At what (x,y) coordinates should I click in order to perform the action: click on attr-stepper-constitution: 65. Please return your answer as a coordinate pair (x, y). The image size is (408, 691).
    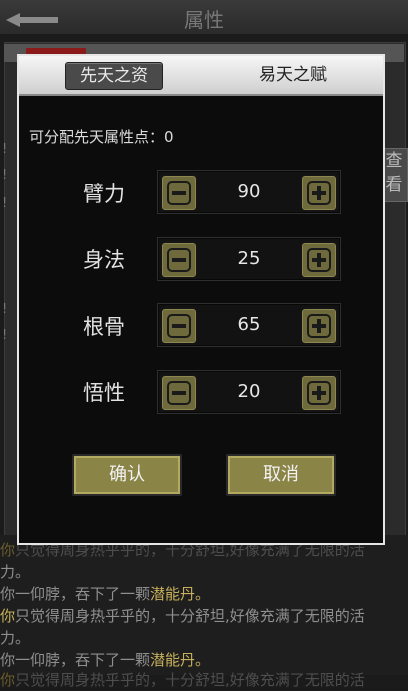
    Looking at the image, I should click on (249, 325).